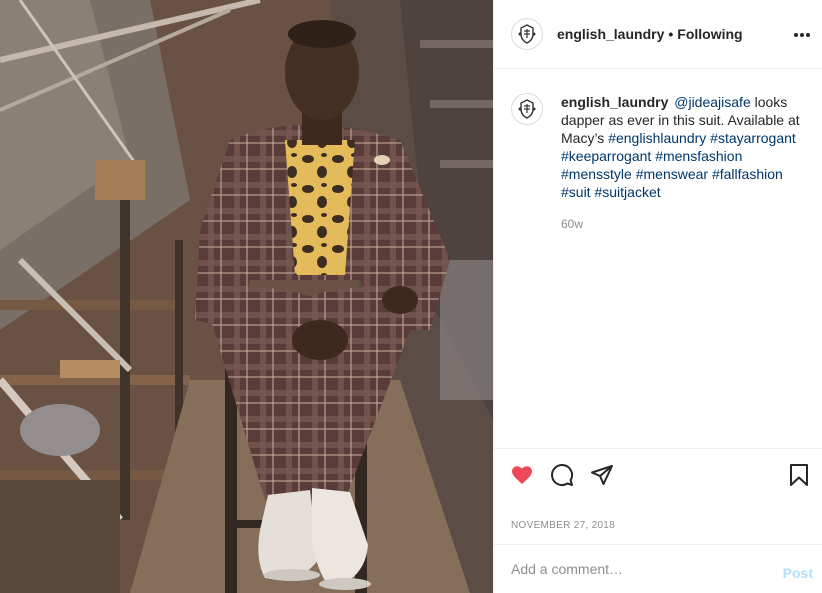 The image size is (822, 593). What do you see at coordinates (747, 174) in the screenshot?
I see `hashtag-link: #fallfashion` at bounding box center [747, 174].